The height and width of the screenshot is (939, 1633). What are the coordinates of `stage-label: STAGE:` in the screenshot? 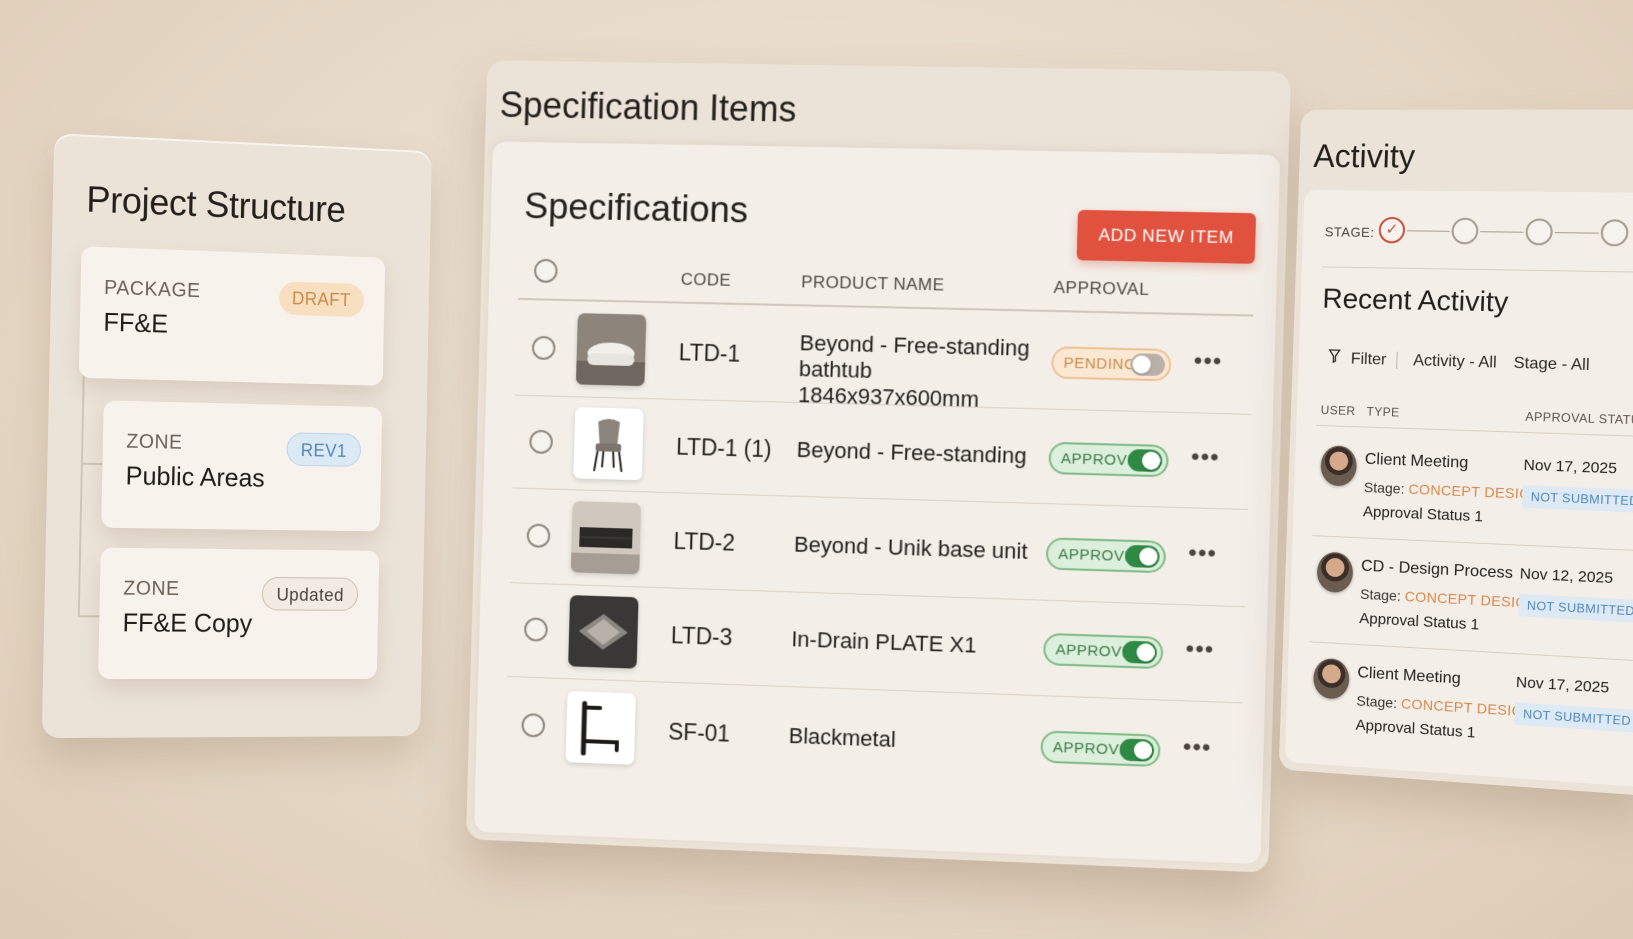 It's located at (1349, 232).